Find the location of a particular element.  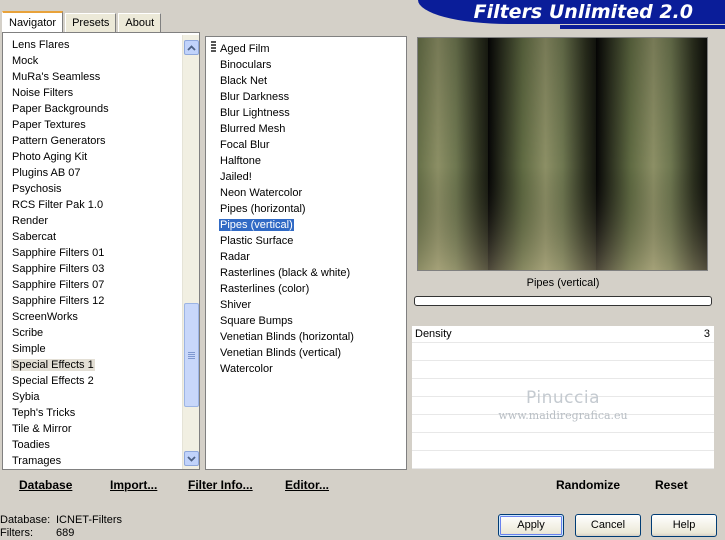

app-banner: Filters Unlimited 2.0 is located at coordinates (571, 12).